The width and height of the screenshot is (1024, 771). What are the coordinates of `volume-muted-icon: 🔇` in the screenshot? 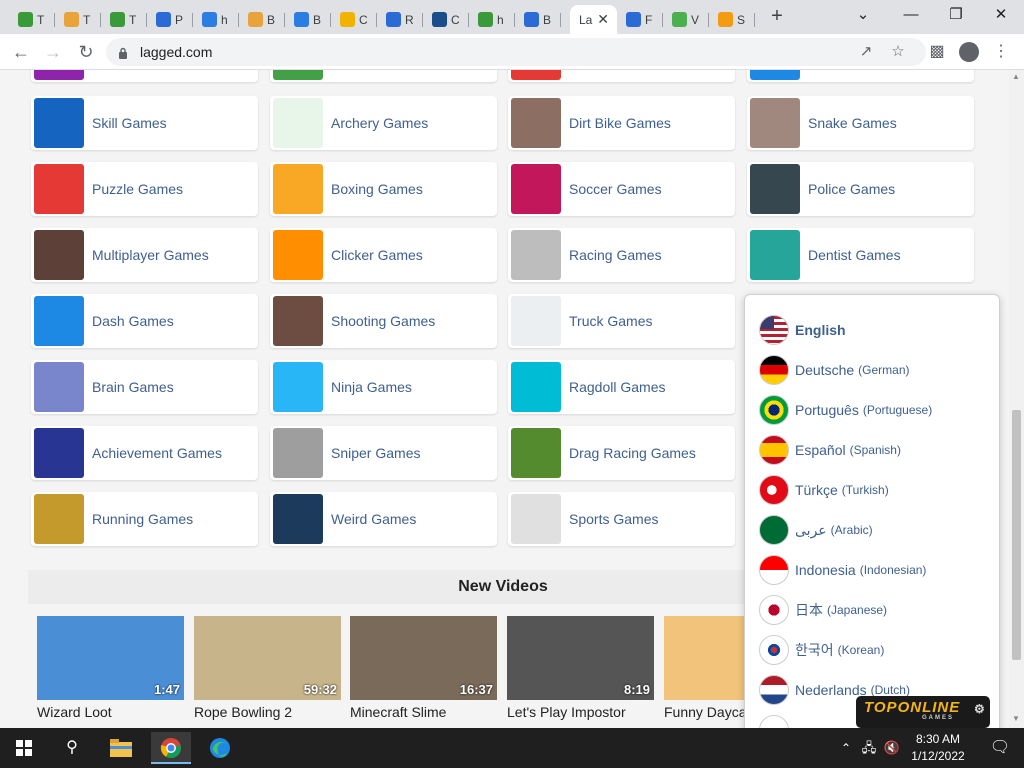 It's located at (892, 748).